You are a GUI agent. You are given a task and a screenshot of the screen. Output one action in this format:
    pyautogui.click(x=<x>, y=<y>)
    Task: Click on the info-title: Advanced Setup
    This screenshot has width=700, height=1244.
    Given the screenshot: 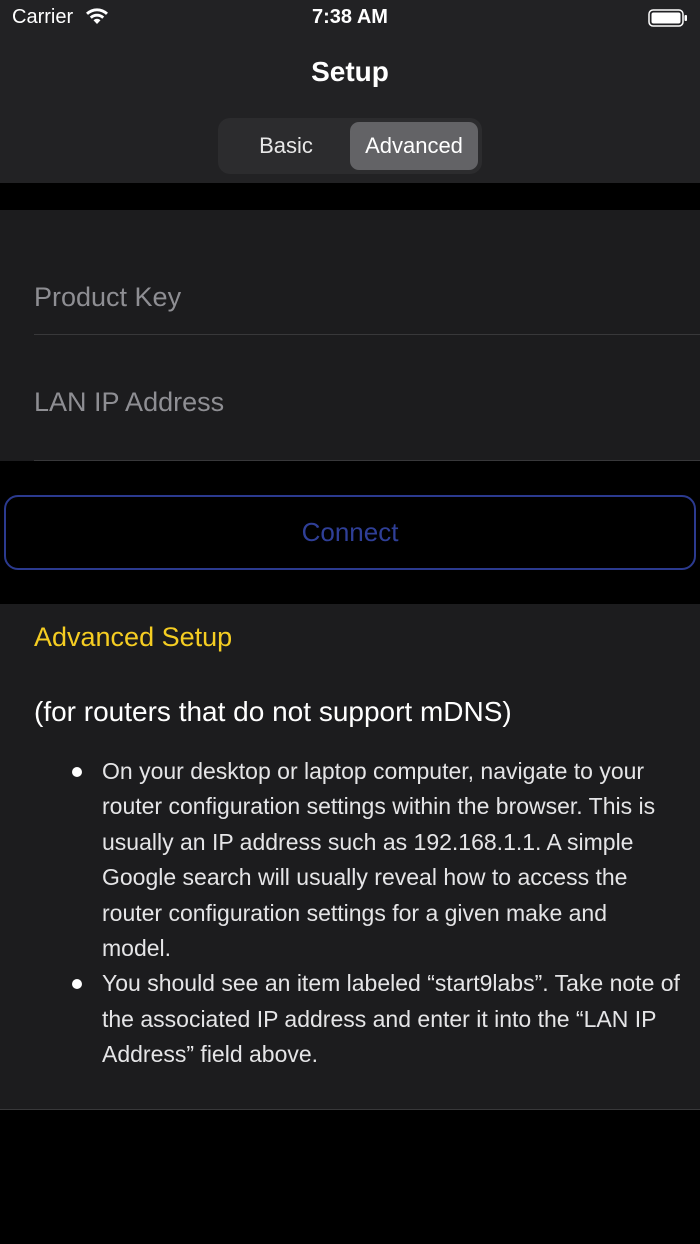 What is the action you would take?
    pyautogui.click(x=133, y=637)
    